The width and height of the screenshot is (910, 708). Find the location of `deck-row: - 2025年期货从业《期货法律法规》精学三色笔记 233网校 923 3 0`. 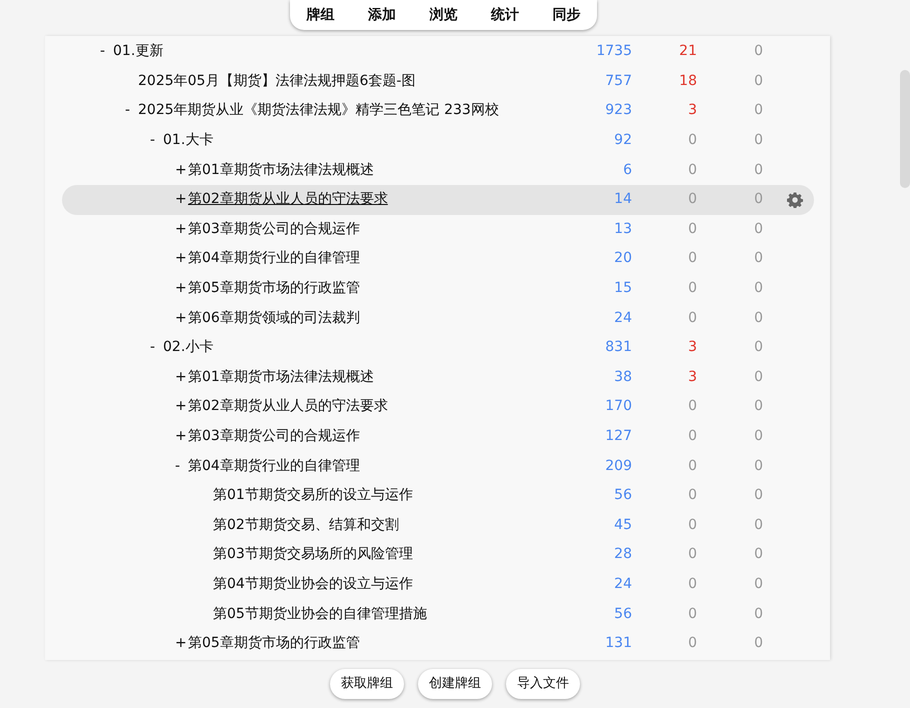

deck-row: - 2025年期货从业《期货法律法规》精学三色笔记 233网校 923 3 0 is located at coordinates (438, 111).